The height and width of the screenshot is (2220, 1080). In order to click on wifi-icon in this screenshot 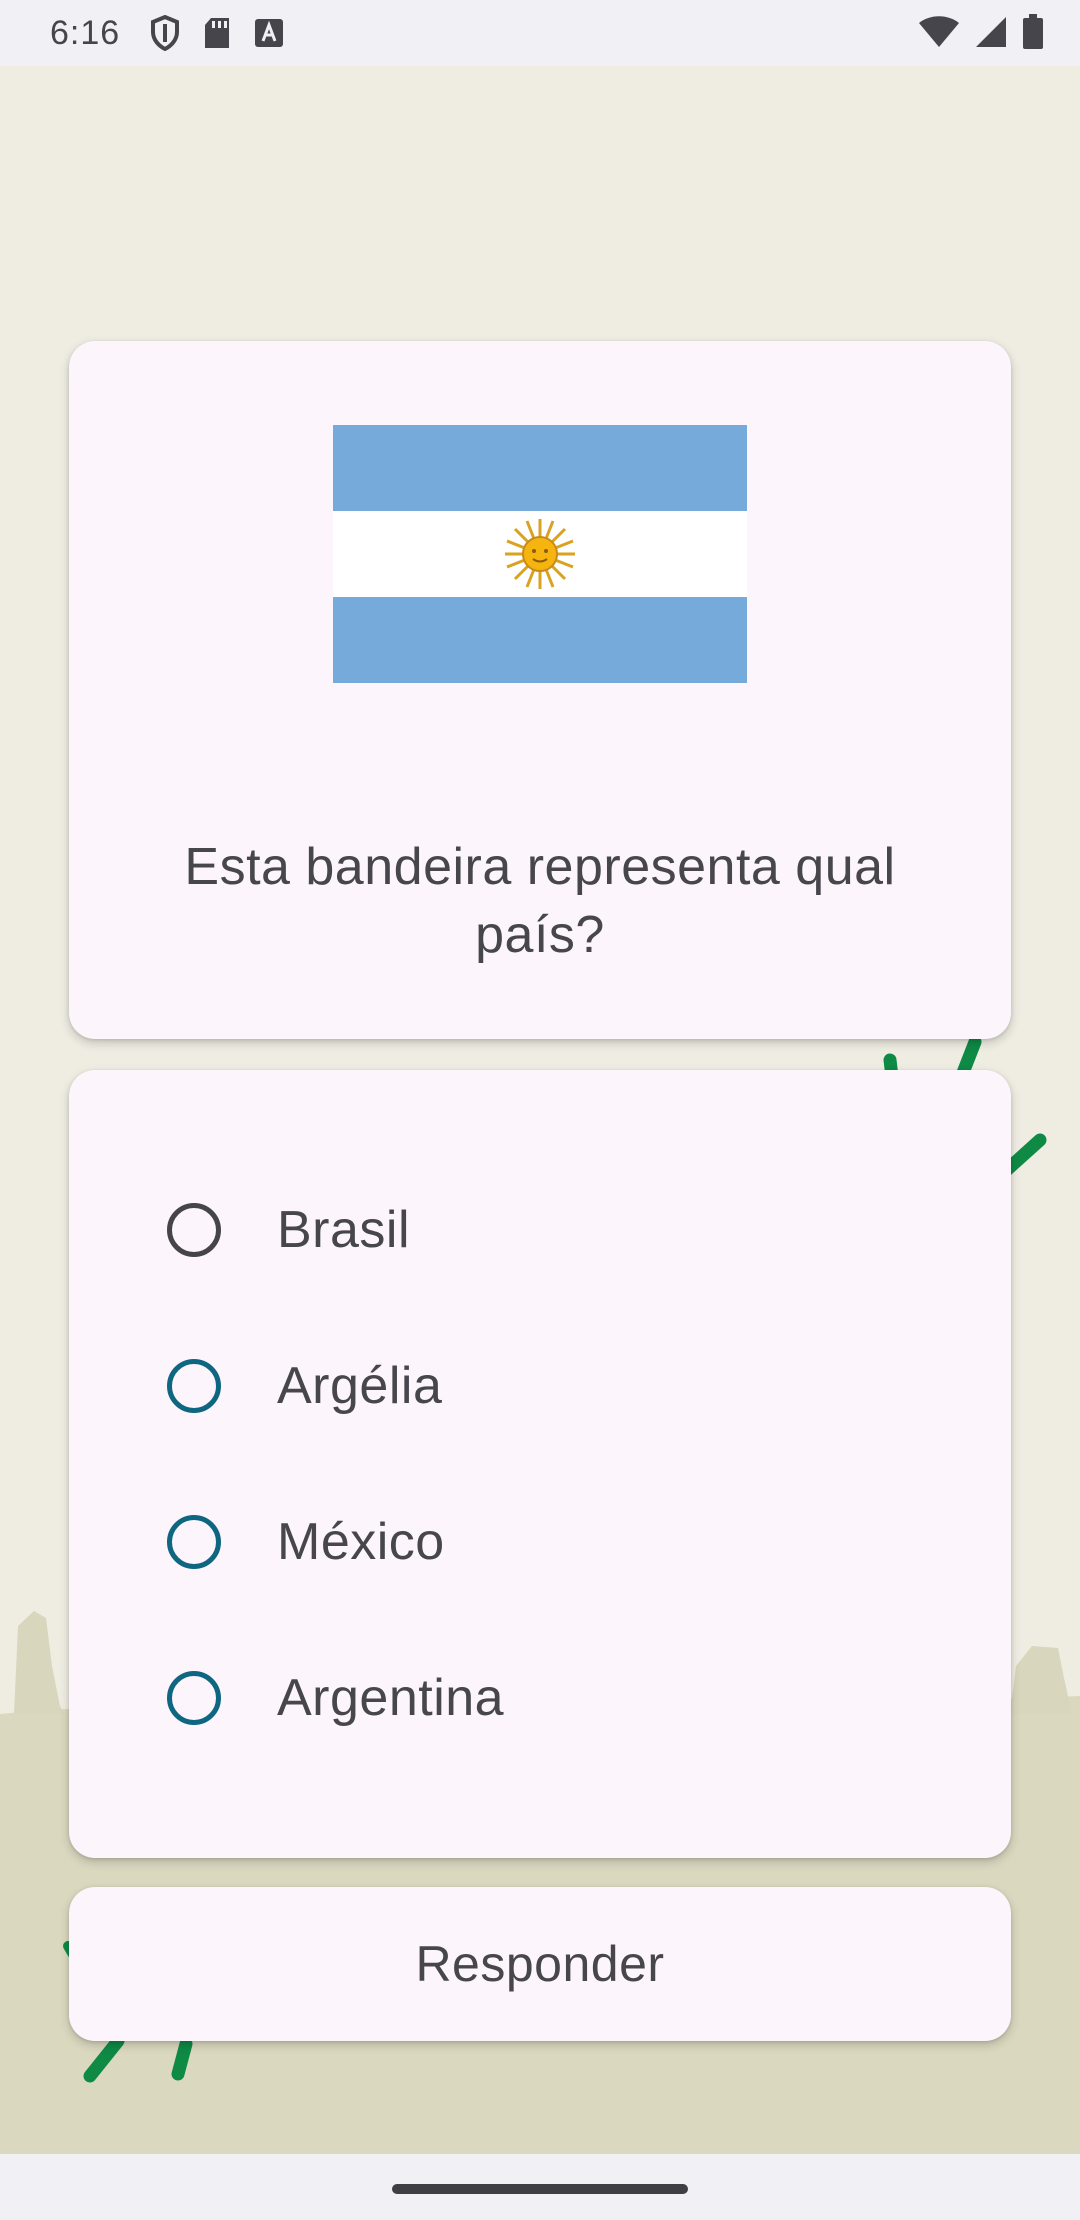, I will do `click(939, 31)`.